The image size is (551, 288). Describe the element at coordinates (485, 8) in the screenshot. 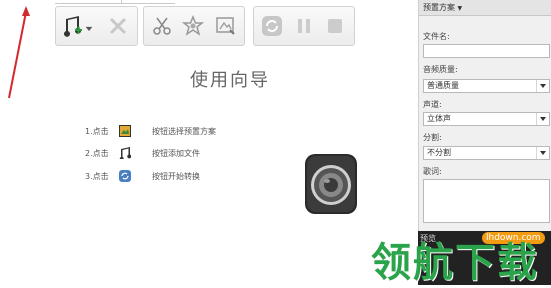

I see `preset-panel-header: 预置方案 ▼` at that location.